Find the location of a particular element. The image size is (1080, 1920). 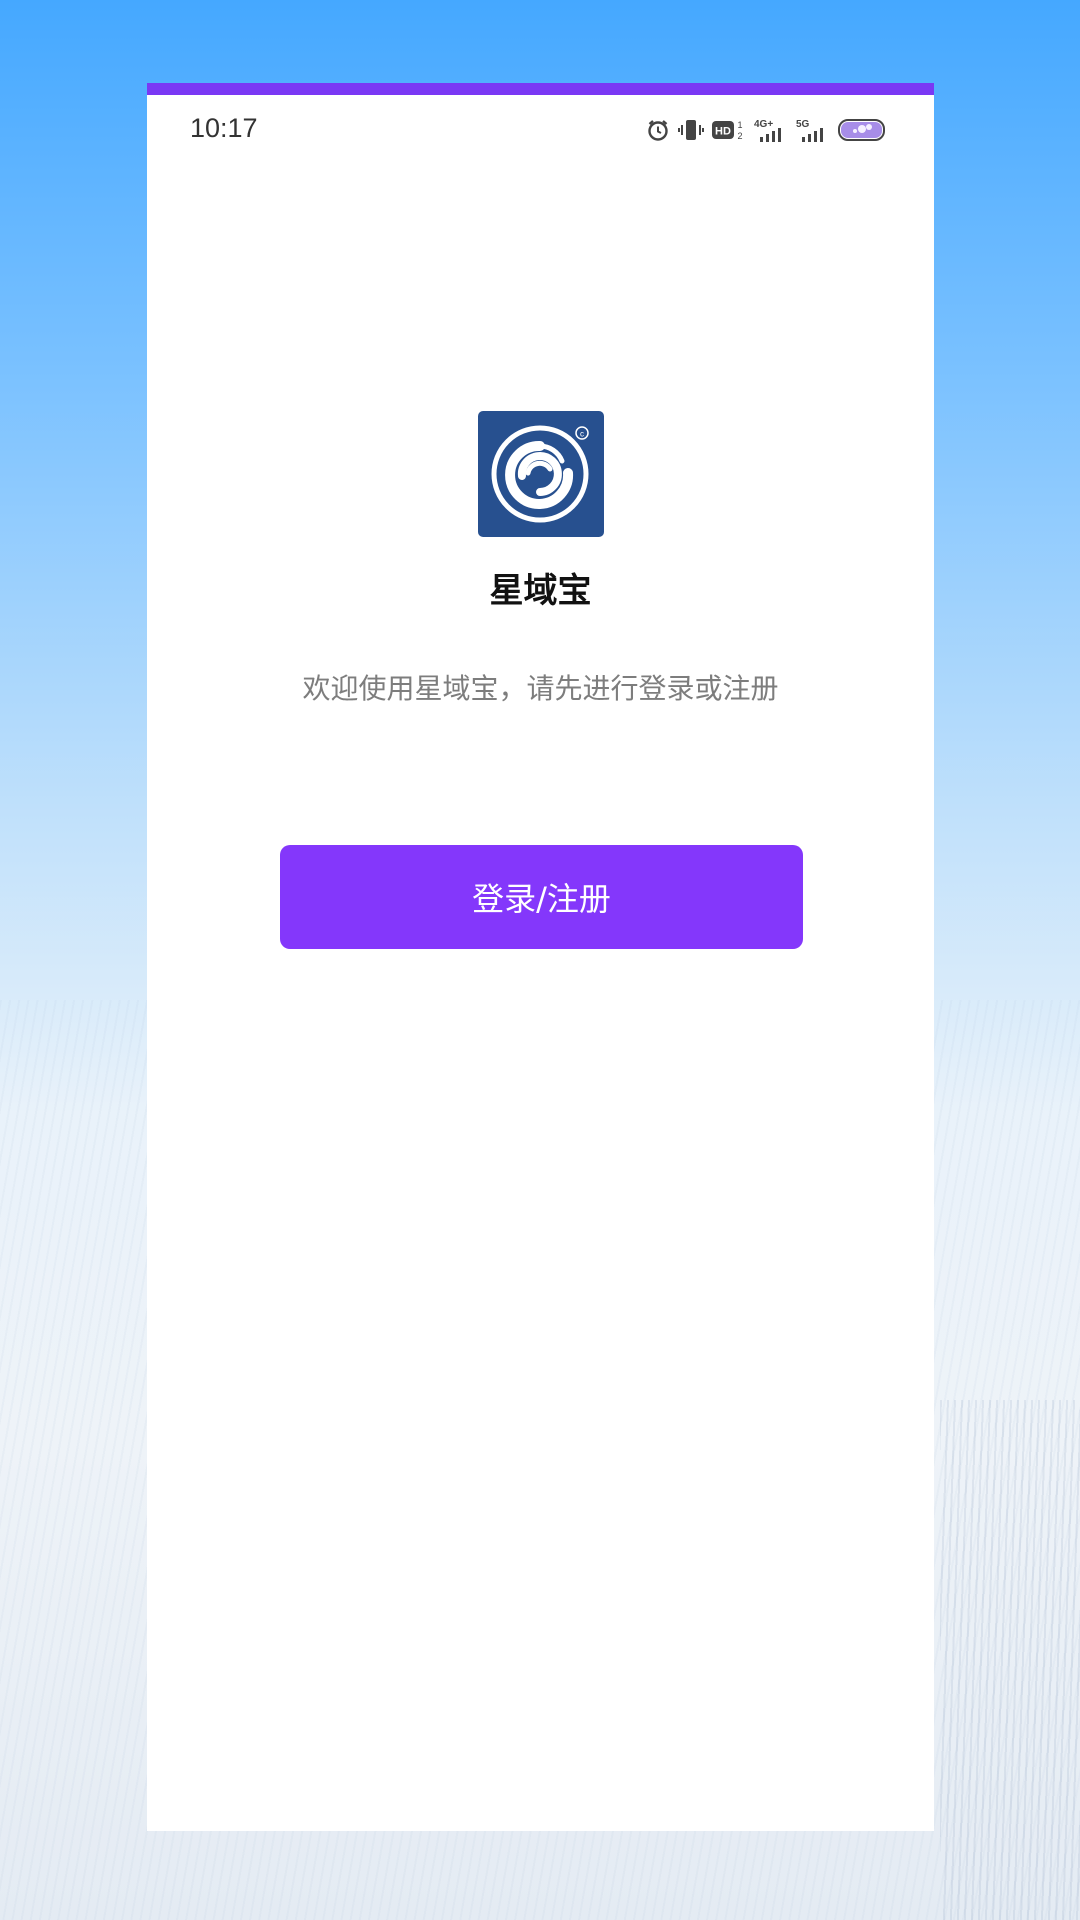

svg-text: c is located at coordinates (582, 434).